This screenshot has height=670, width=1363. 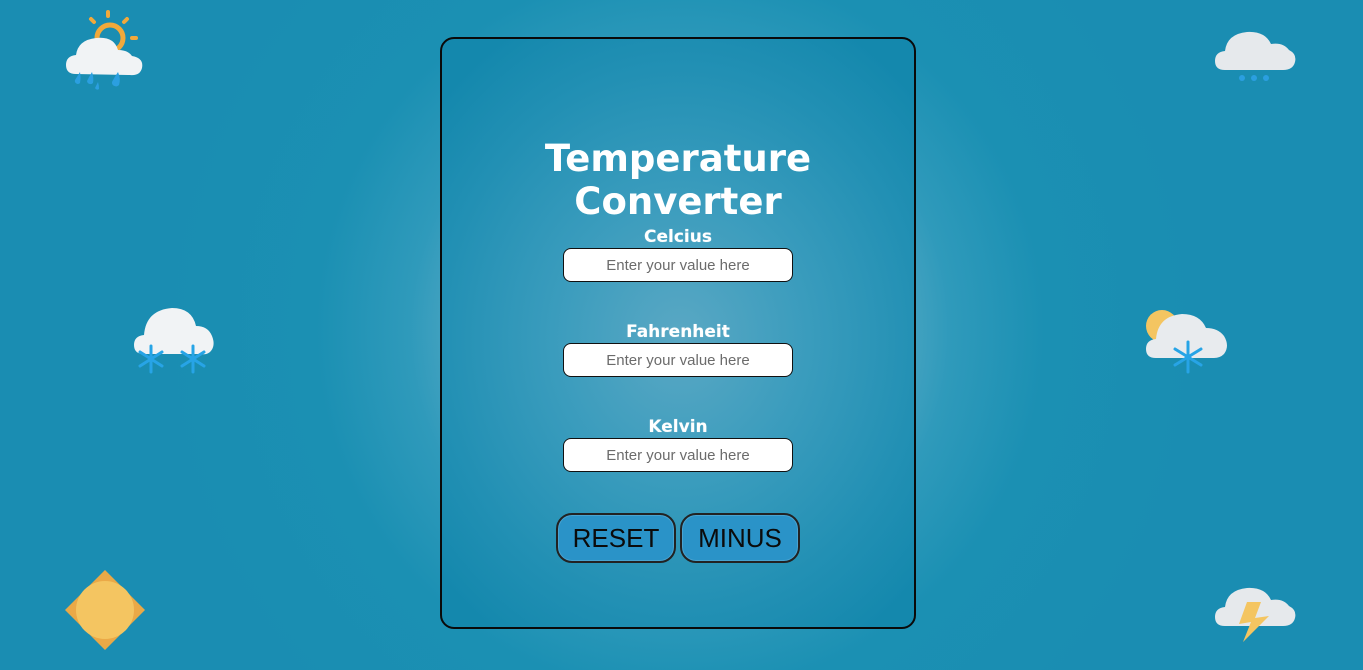 What do you see at coordinates (1186, 344) in the screenshot?
I see `sun-cloud-snow-icon` at bounding box center [1186, 344].